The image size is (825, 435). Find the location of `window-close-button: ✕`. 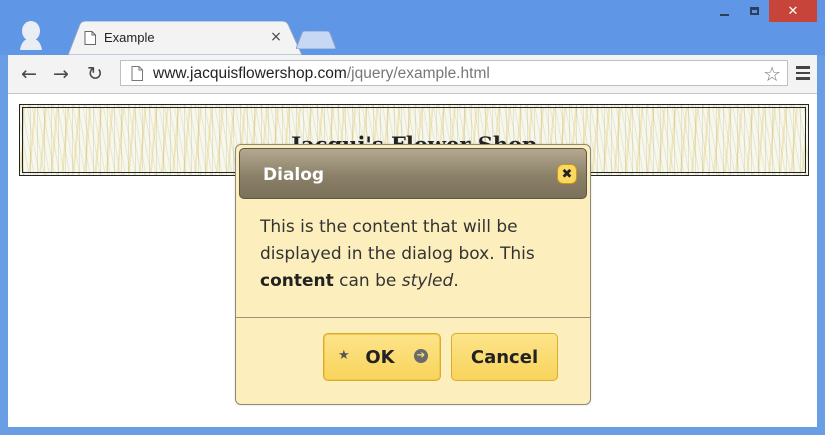

window-close-button: ✕ is located at coordinates (793, 11).